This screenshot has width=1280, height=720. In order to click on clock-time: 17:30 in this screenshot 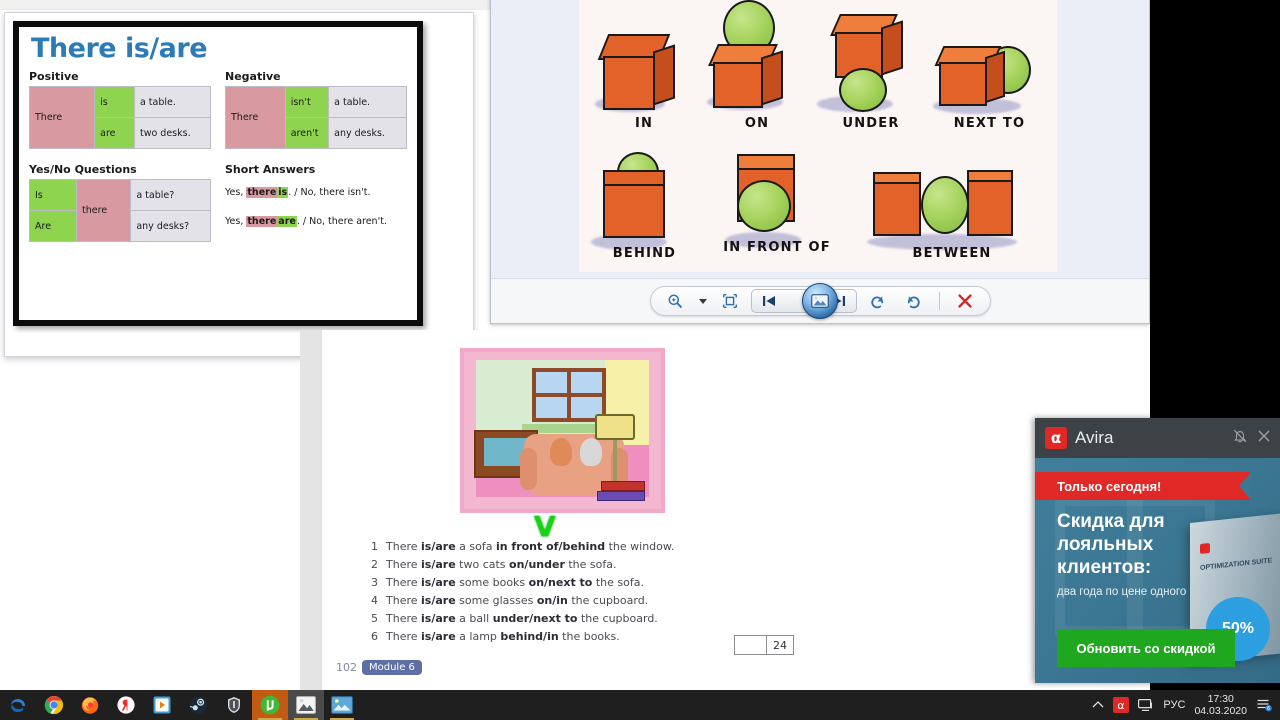, I will do `click(1220, 699)`.